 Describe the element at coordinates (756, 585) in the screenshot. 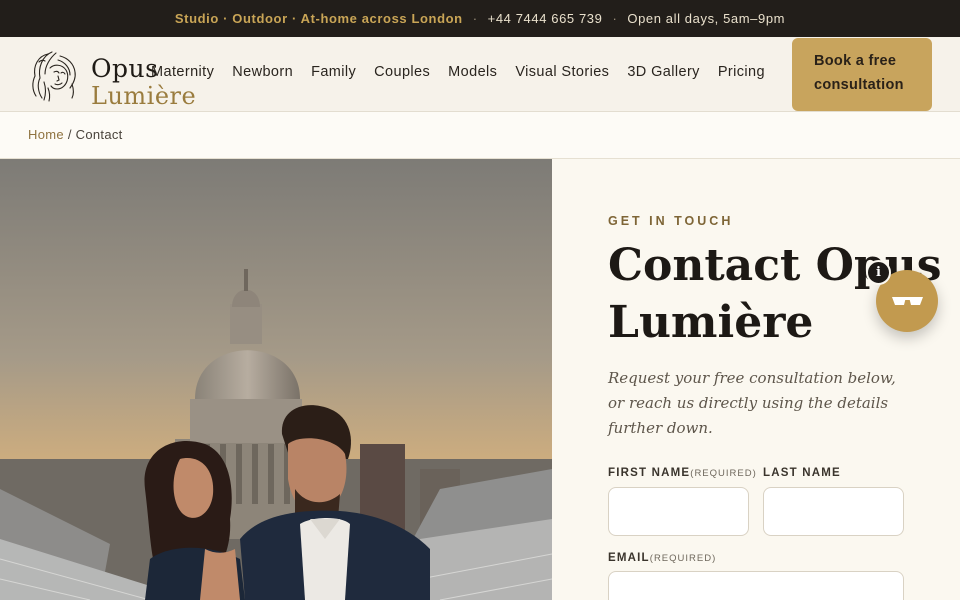

I see `email-field` at that location.